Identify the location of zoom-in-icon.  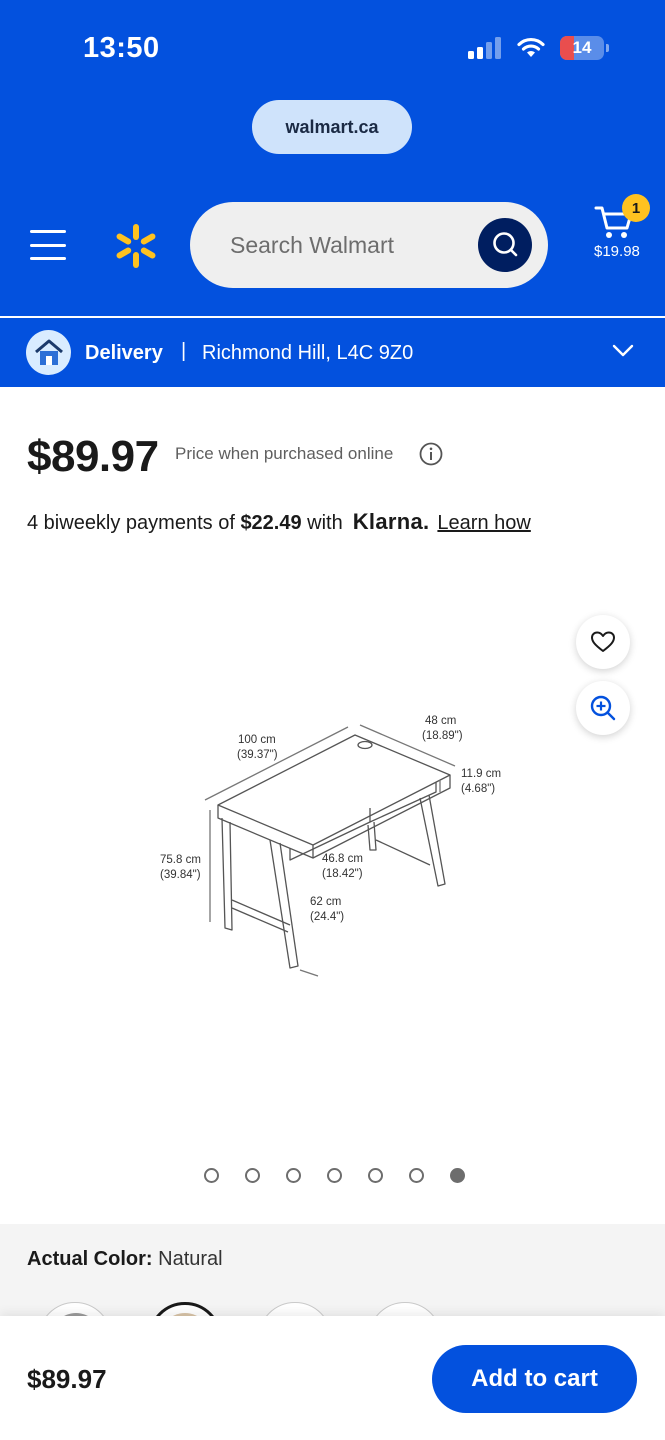
(603, 708).